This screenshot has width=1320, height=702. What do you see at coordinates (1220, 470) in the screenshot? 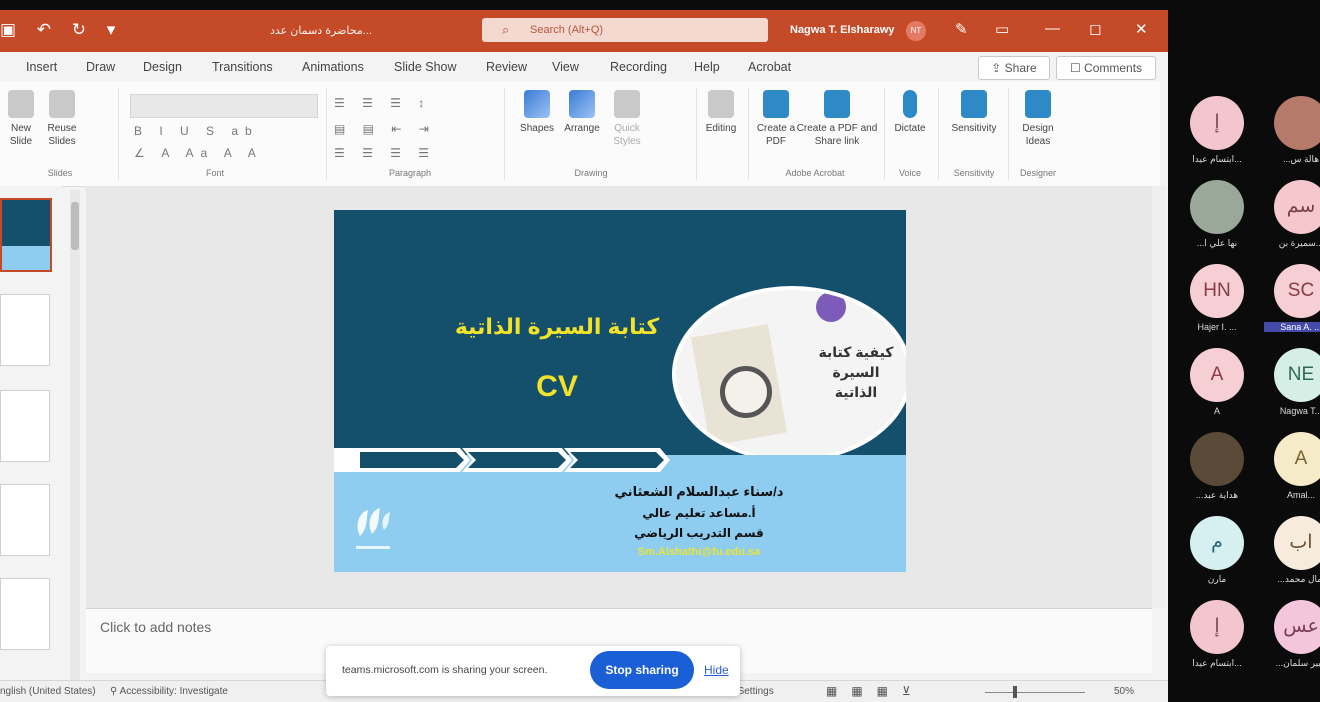
I see `participant-tile: ...هداية عبد` at bounding box center [1220, 470].